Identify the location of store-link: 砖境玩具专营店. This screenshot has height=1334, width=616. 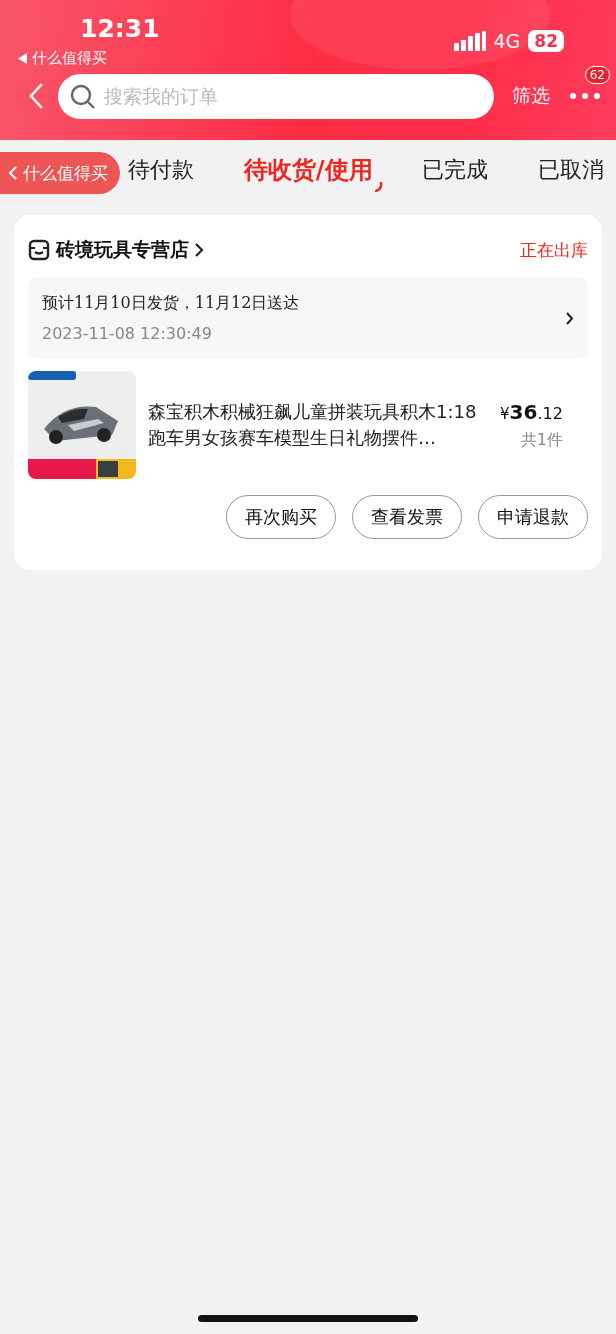
(116, 250).